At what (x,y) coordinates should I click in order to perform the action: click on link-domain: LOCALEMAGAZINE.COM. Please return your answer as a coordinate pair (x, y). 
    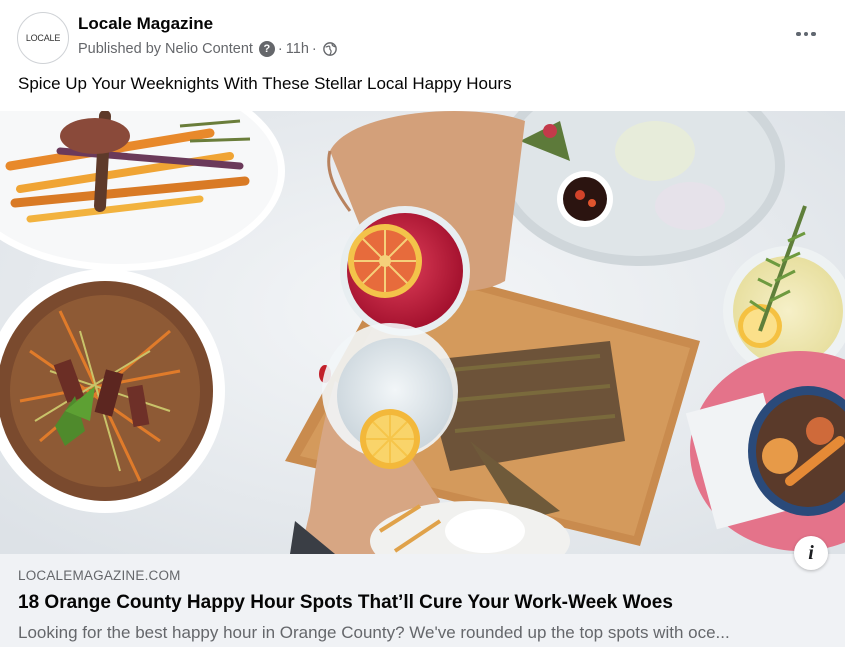
    Looking at the image, I should click on (99, 575).